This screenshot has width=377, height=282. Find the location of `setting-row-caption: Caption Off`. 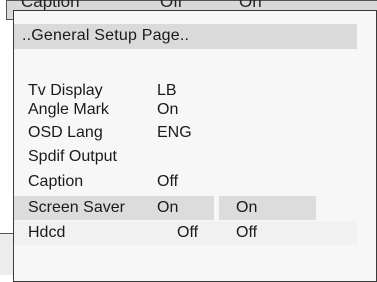

setting-row-caption: Caption Off is located at coordinates (185, 182).